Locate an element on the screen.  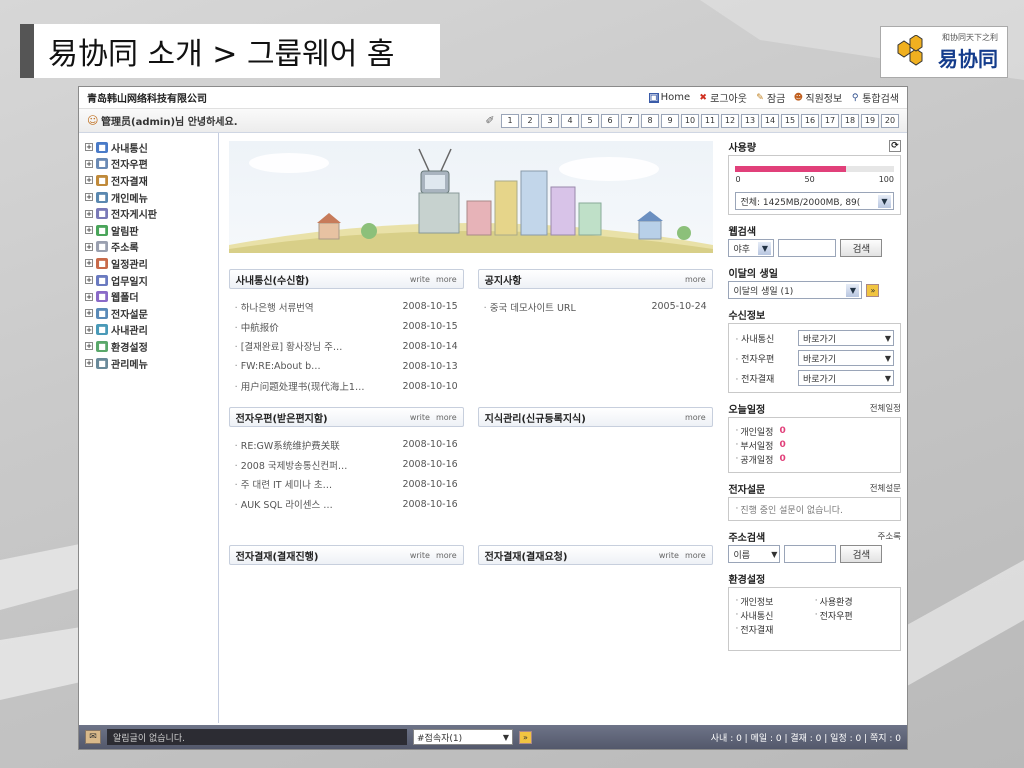
page-button: 12 is located at coordinates (730, 120).